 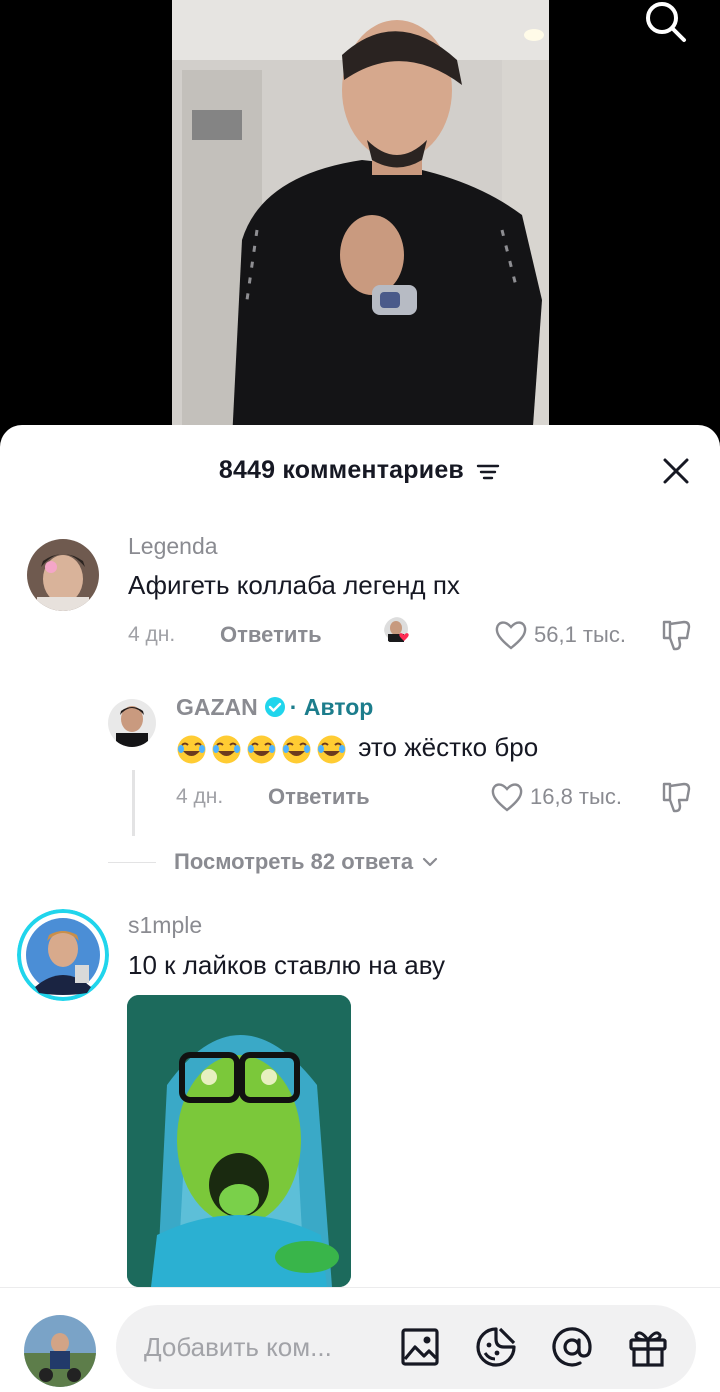 I want to click on like-button: 16,8 тыс., so click(x=556, y=797).